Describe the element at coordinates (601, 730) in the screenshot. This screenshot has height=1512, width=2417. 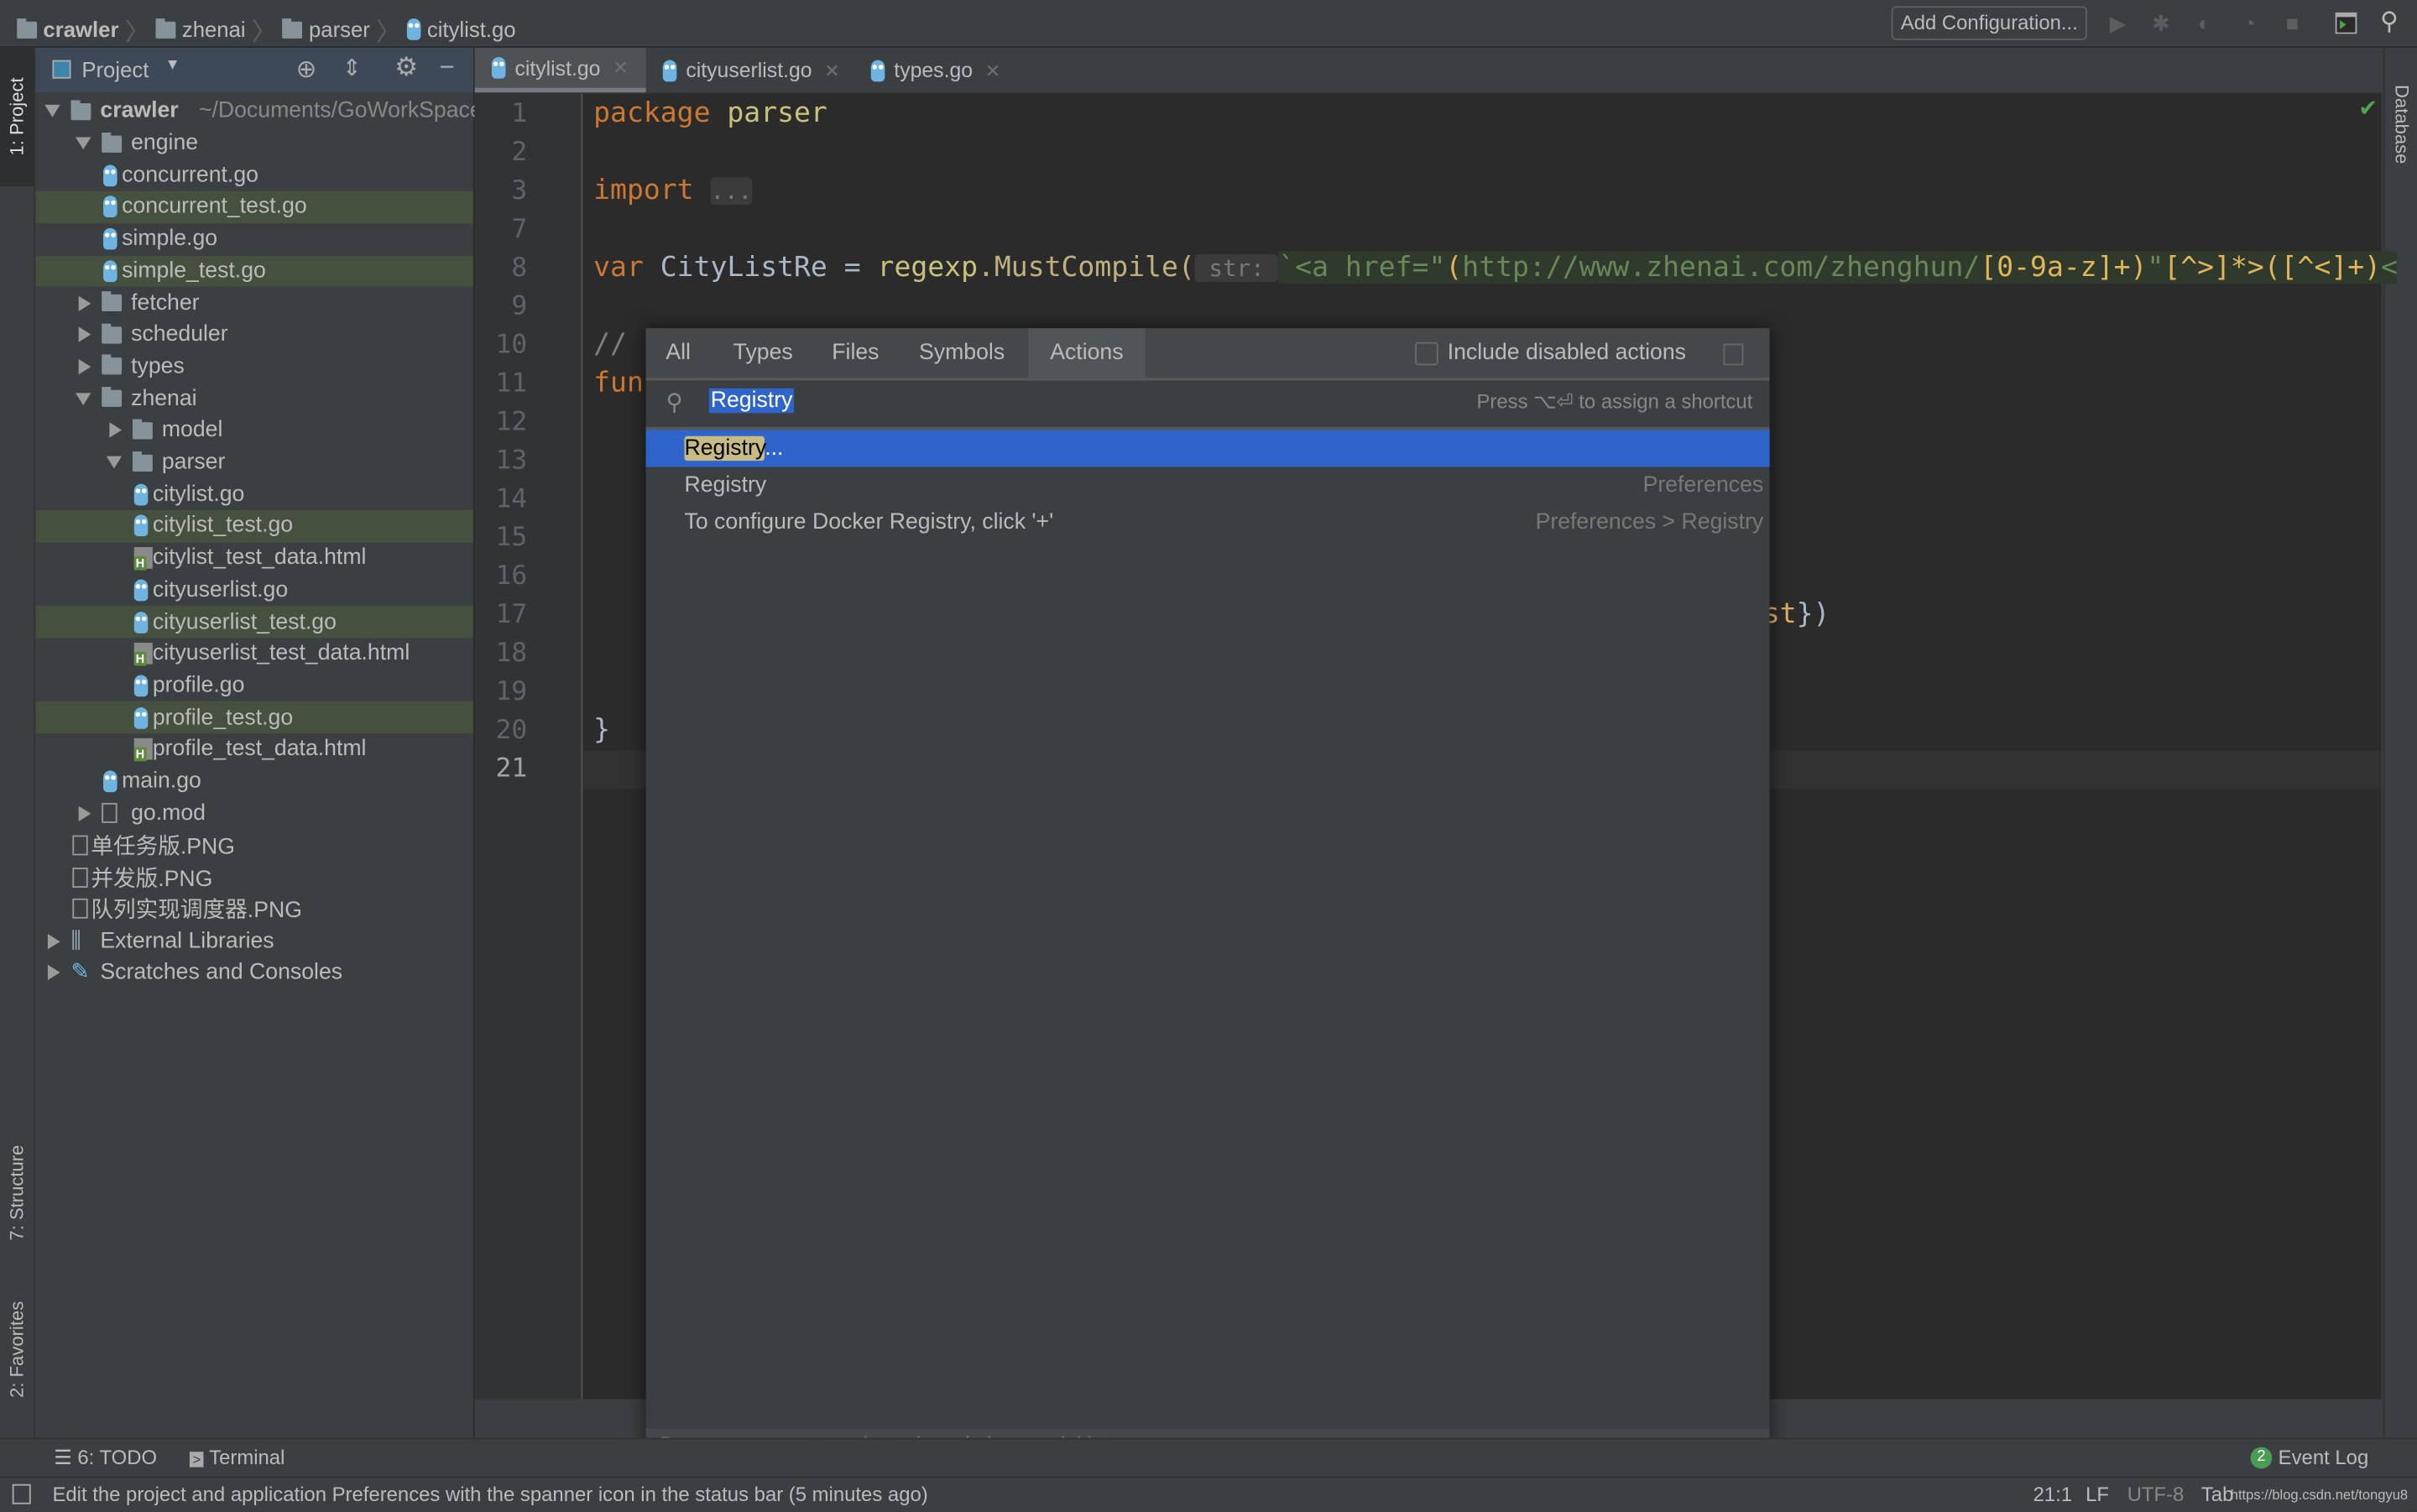
I see `code-line: }` at that location.